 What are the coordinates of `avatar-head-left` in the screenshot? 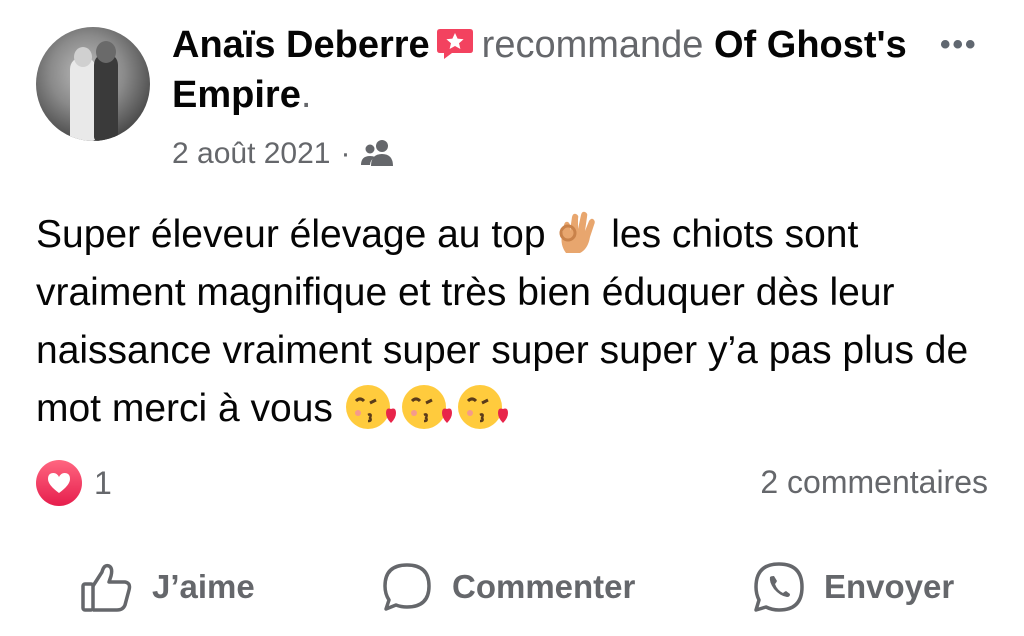 It's located at (83, 57).